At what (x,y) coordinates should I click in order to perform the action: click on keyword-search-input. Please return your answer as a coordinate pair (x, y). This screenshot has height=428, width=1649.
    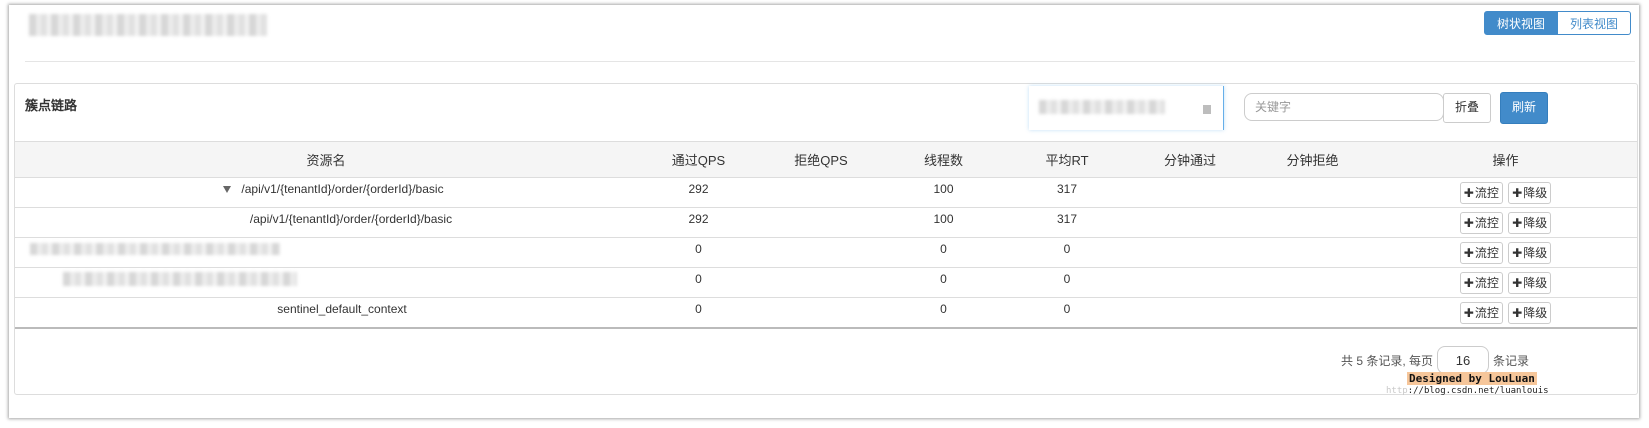
    Looking at the image, I should click on (1344, 107).